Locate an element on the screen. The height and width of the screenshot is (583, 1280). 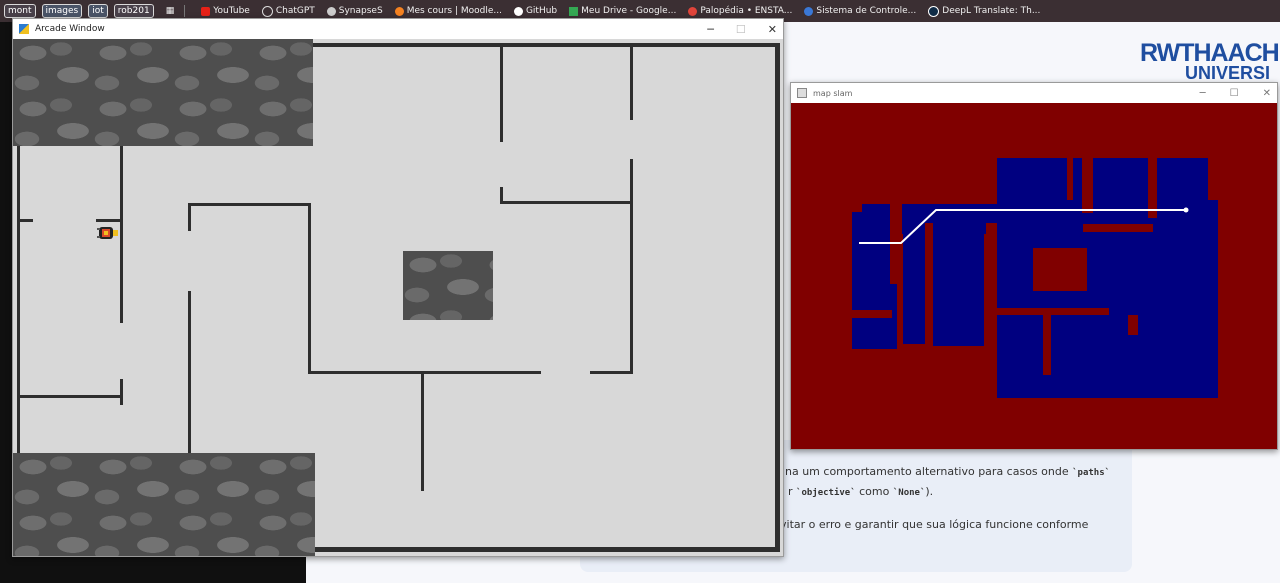
map-close-button: ✕ is located at coordinates (1267, 93).